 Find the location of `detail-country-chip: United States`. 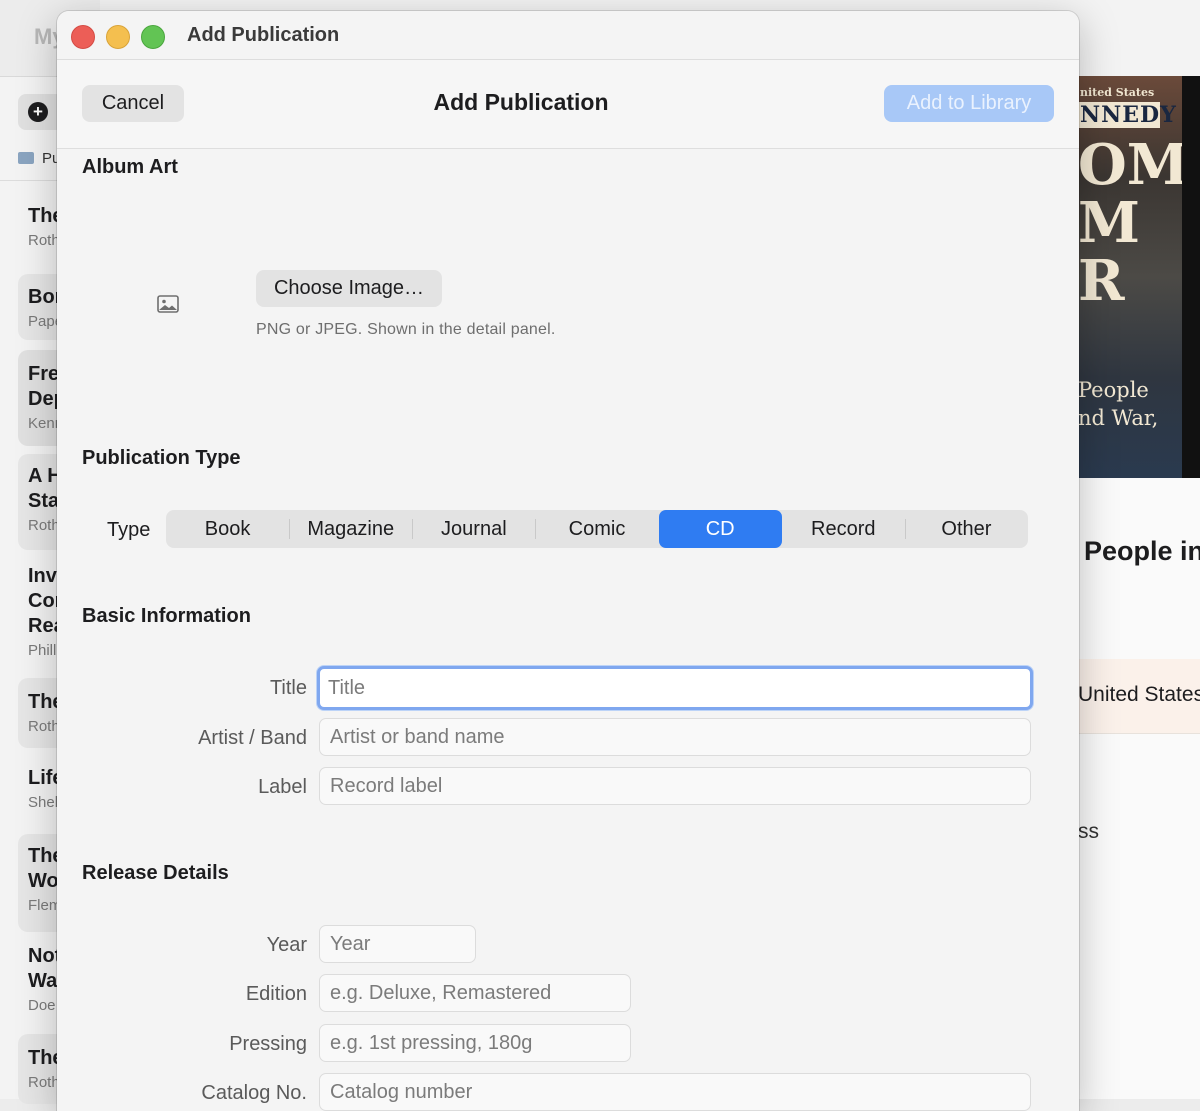

detail-country-chip: United States is located at coordinates (1139, 696).